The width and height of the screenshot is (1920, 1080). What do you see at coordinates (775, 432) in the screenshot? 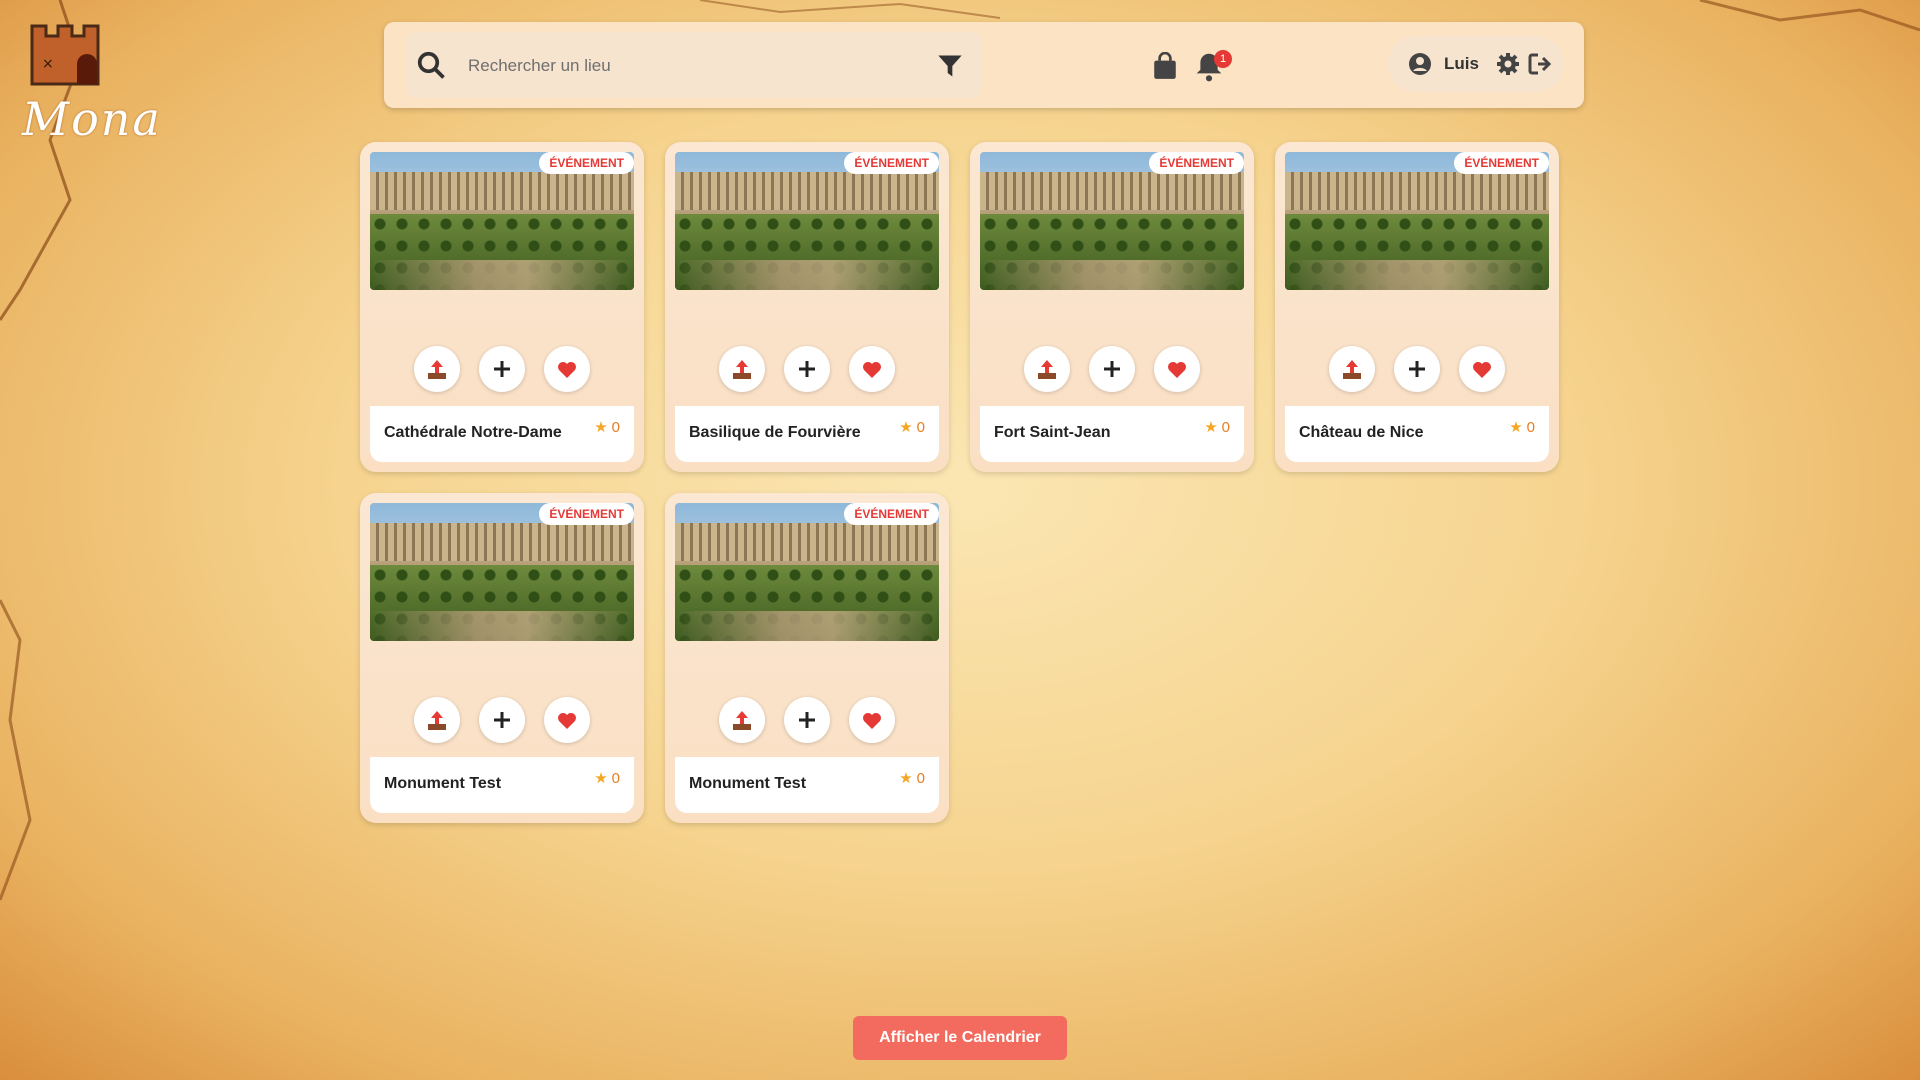
I see `monument-title: Basilique de Fourvière` at bounding box center [775, 432].